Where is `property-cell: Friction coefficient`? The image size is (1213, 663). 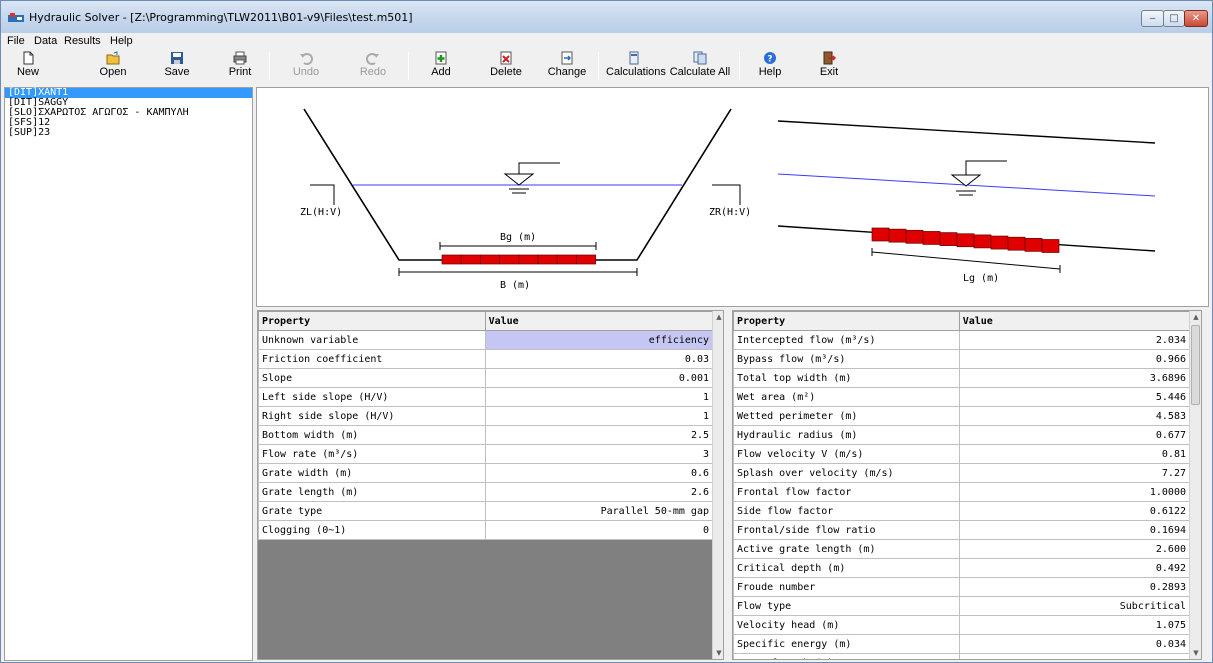 property-cell: Friction coefficient is located at coordinates (372, 359).